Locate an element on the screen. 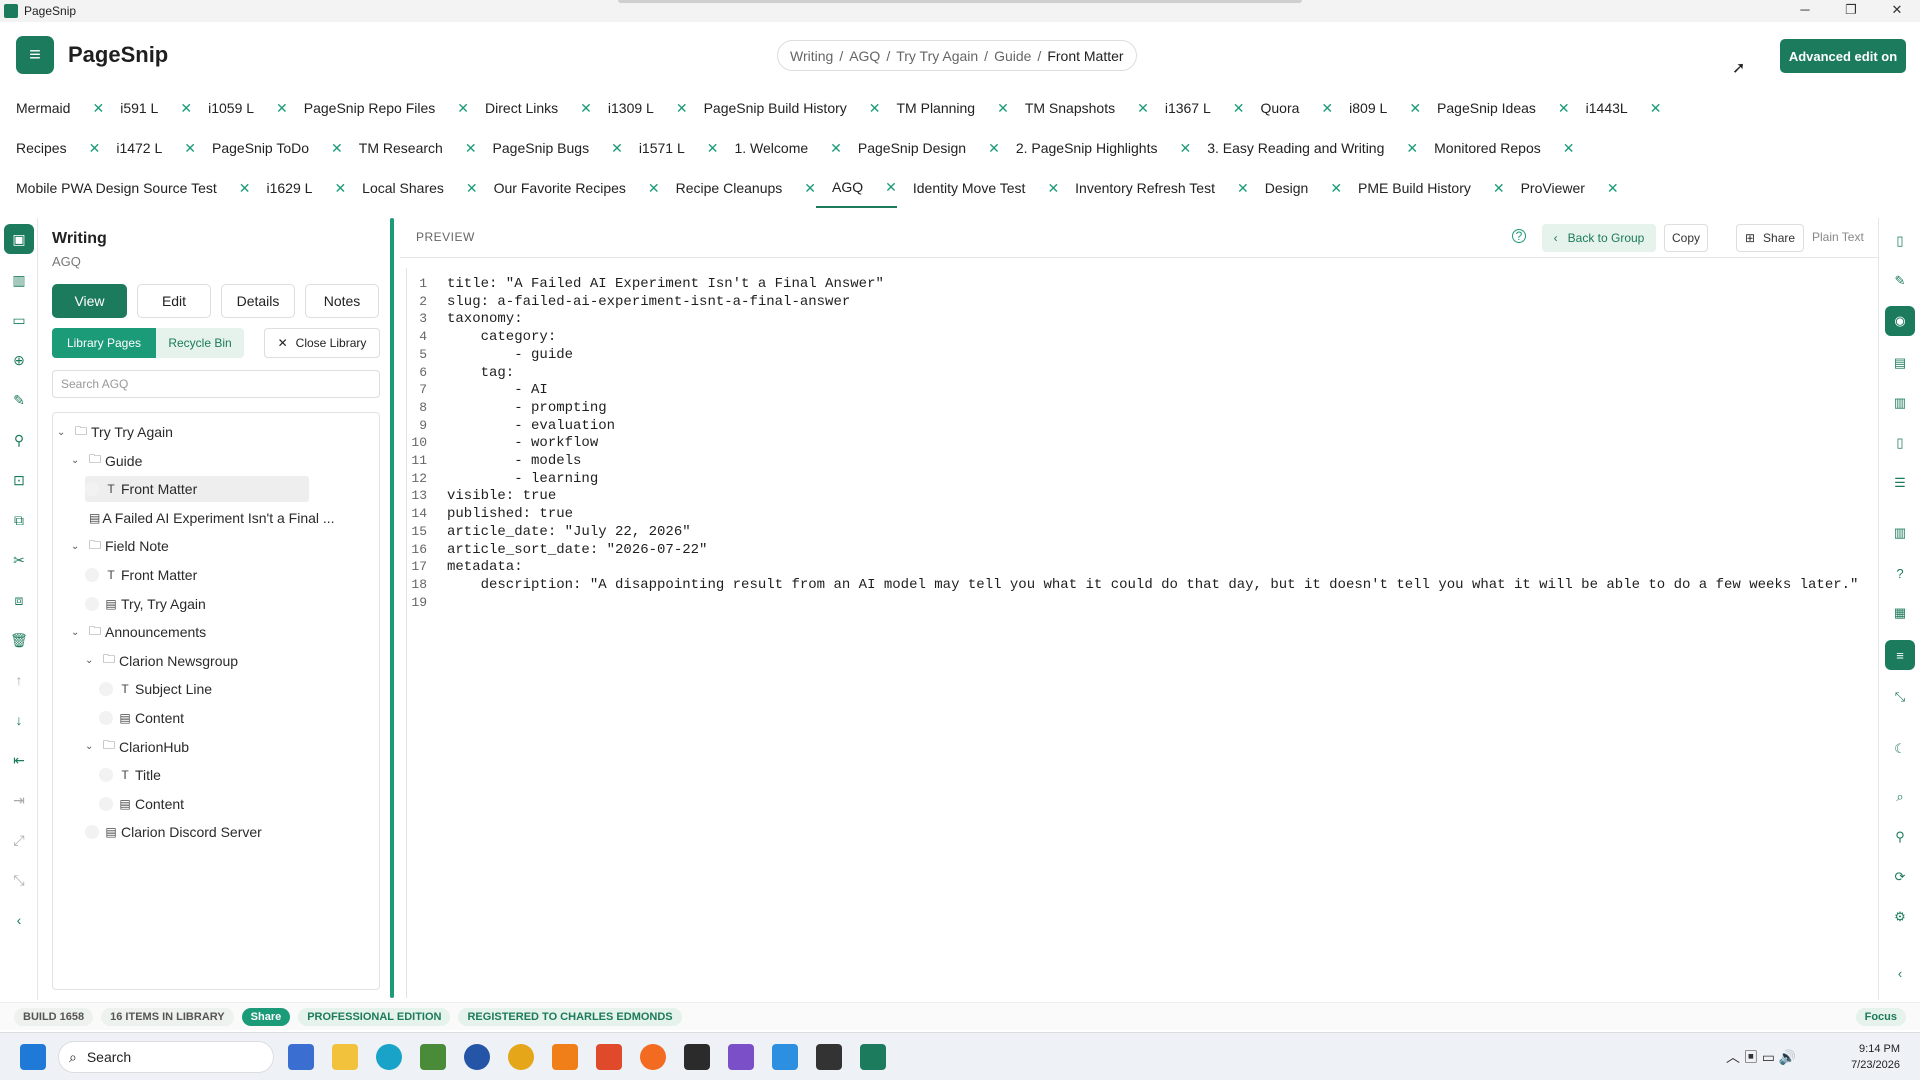 This screenshot has width=1920, height=1080. help-icon: ? is located at coordinates (1519, 236).